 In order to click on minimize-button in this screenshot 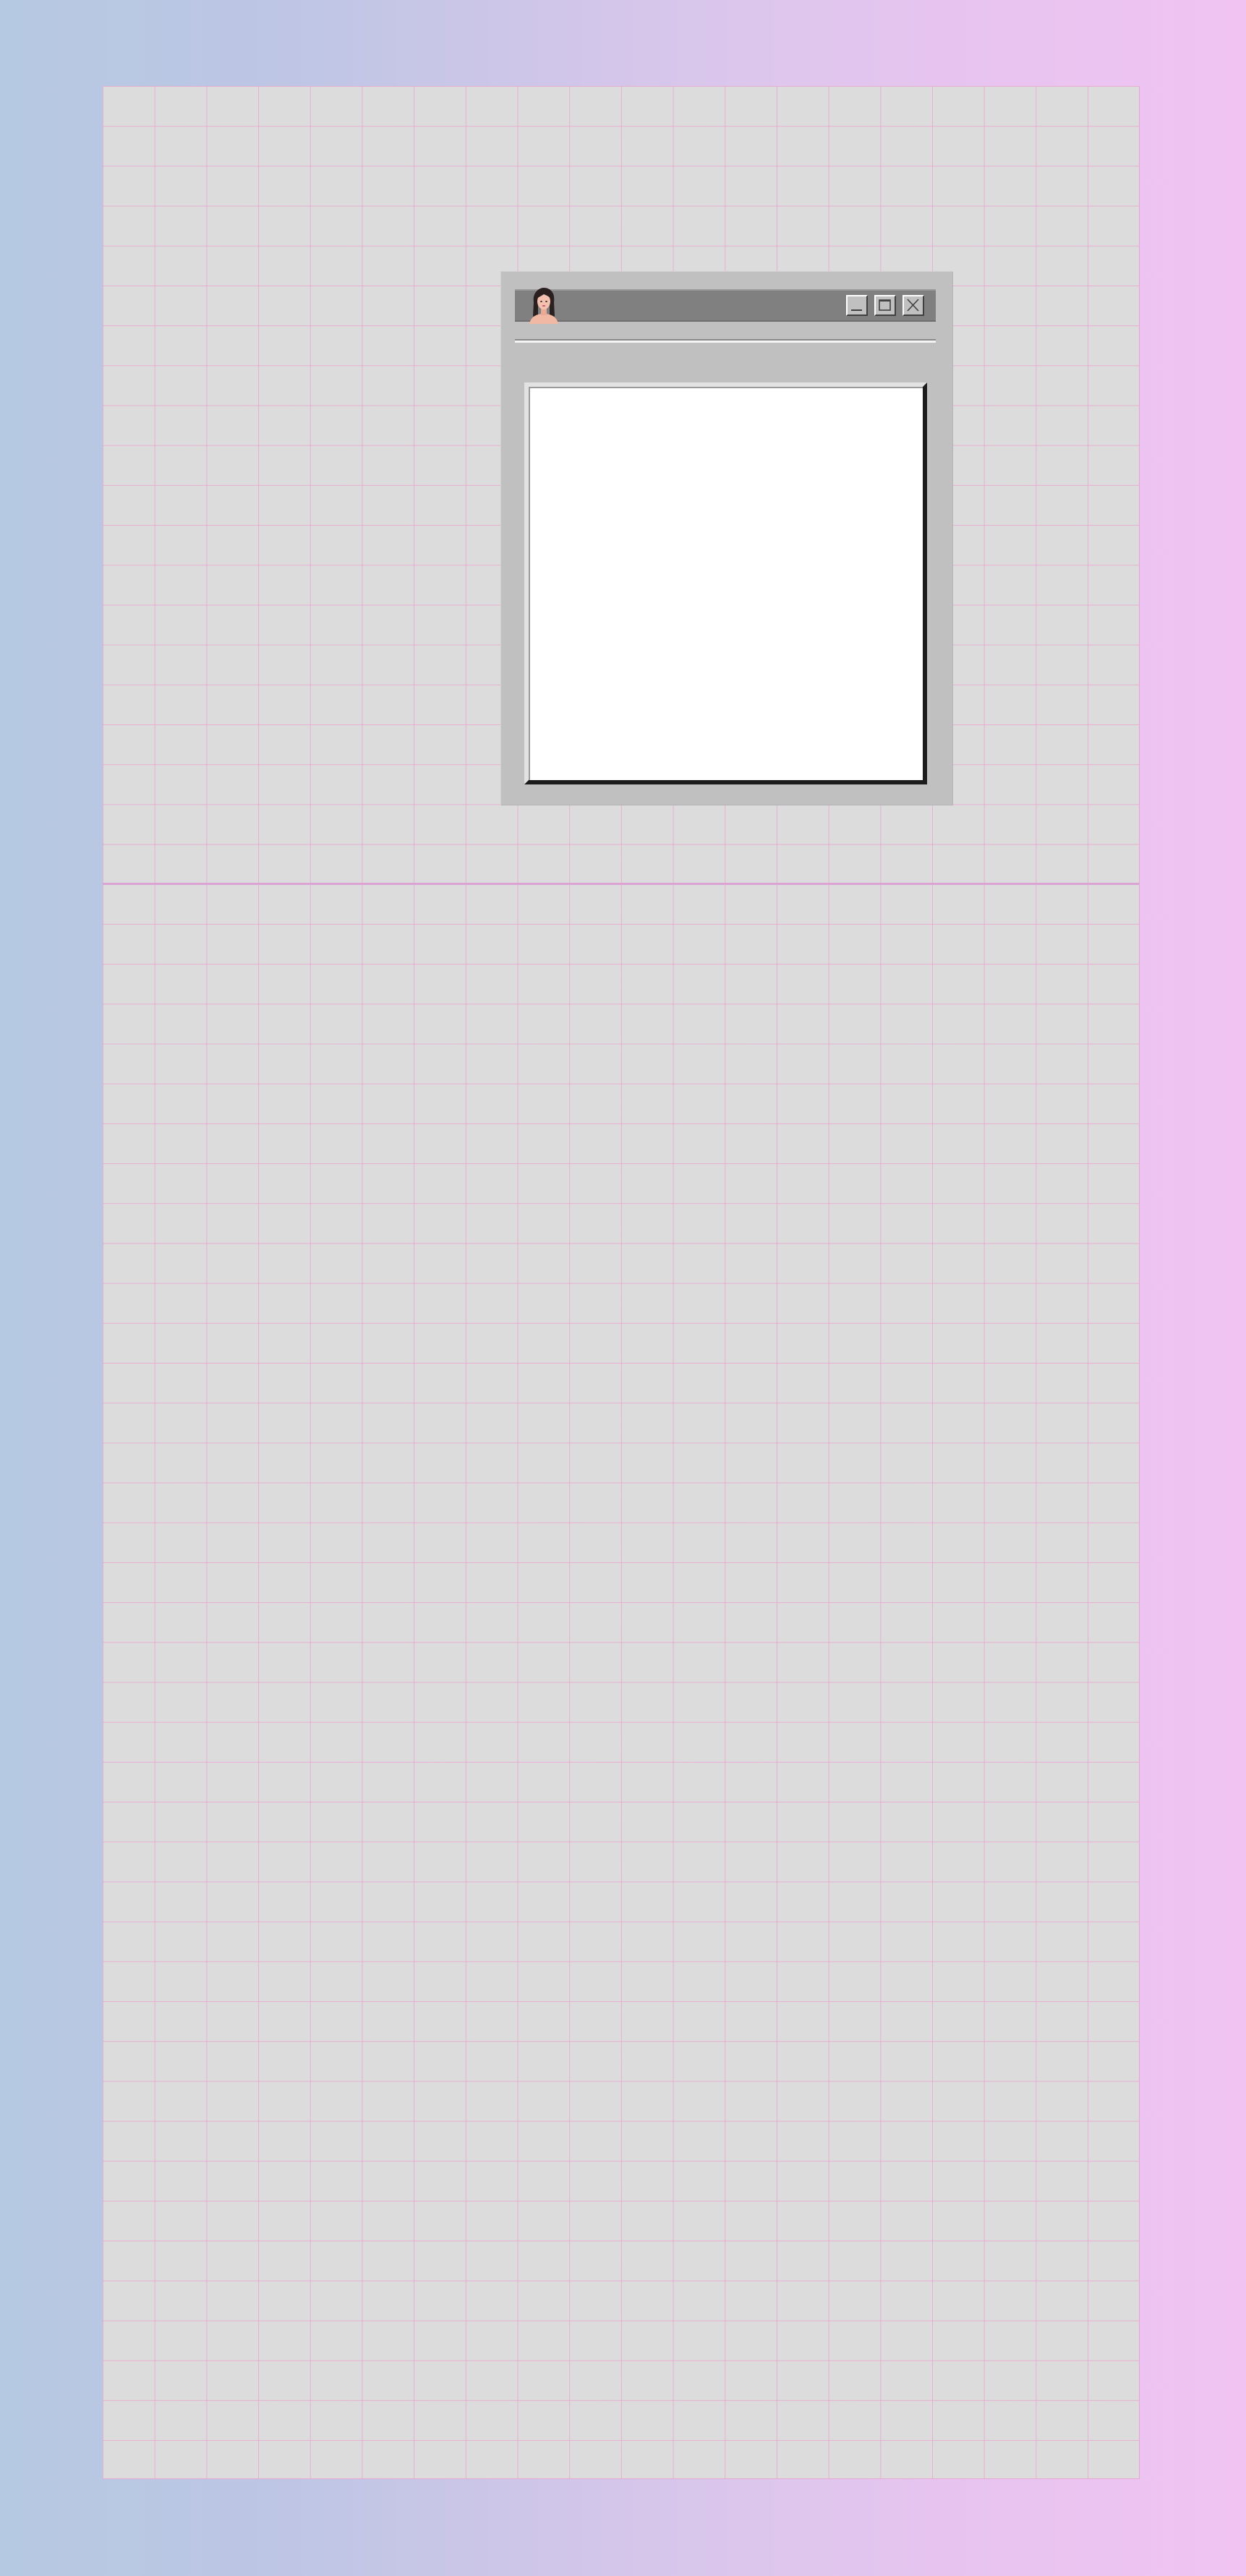, I will do `click(857, 305)`.